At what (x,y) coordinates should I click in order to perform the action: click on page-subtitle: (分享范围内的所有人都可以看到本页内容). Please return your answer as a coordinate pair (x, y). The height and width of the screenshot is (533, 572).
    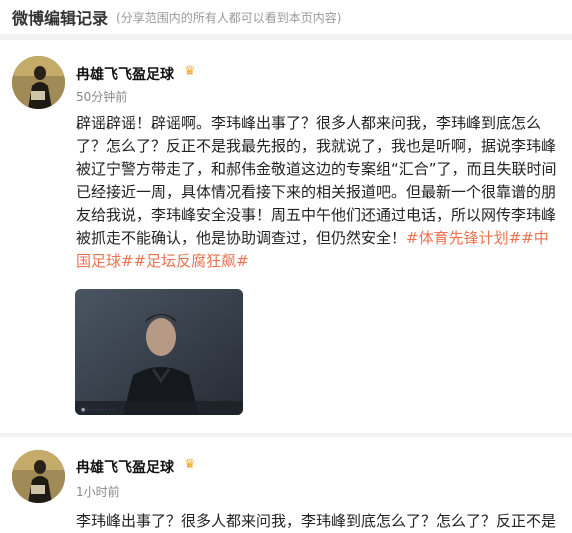
    Looking at the image, I should click on (229, 17).